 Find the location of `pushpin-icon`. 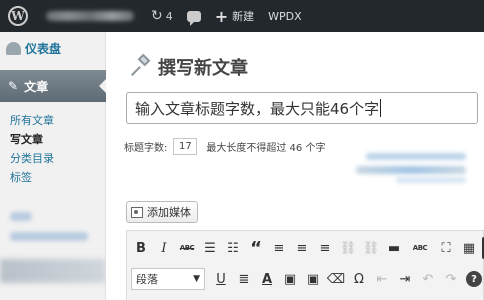

pushpin-icon is located at coordinates (141, 66).